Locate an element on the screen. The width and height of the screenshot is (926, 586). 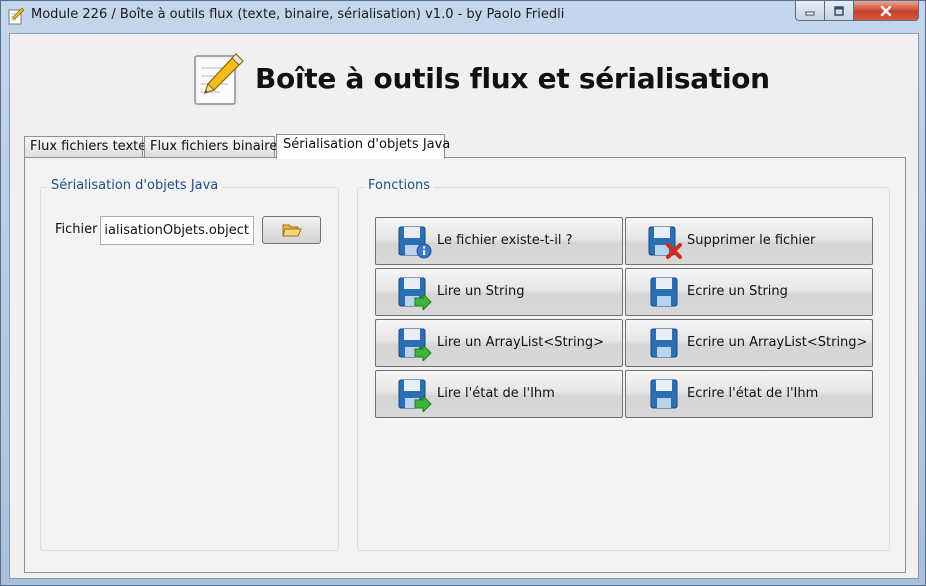
browse-file-button is located at coordinates (291, 230).